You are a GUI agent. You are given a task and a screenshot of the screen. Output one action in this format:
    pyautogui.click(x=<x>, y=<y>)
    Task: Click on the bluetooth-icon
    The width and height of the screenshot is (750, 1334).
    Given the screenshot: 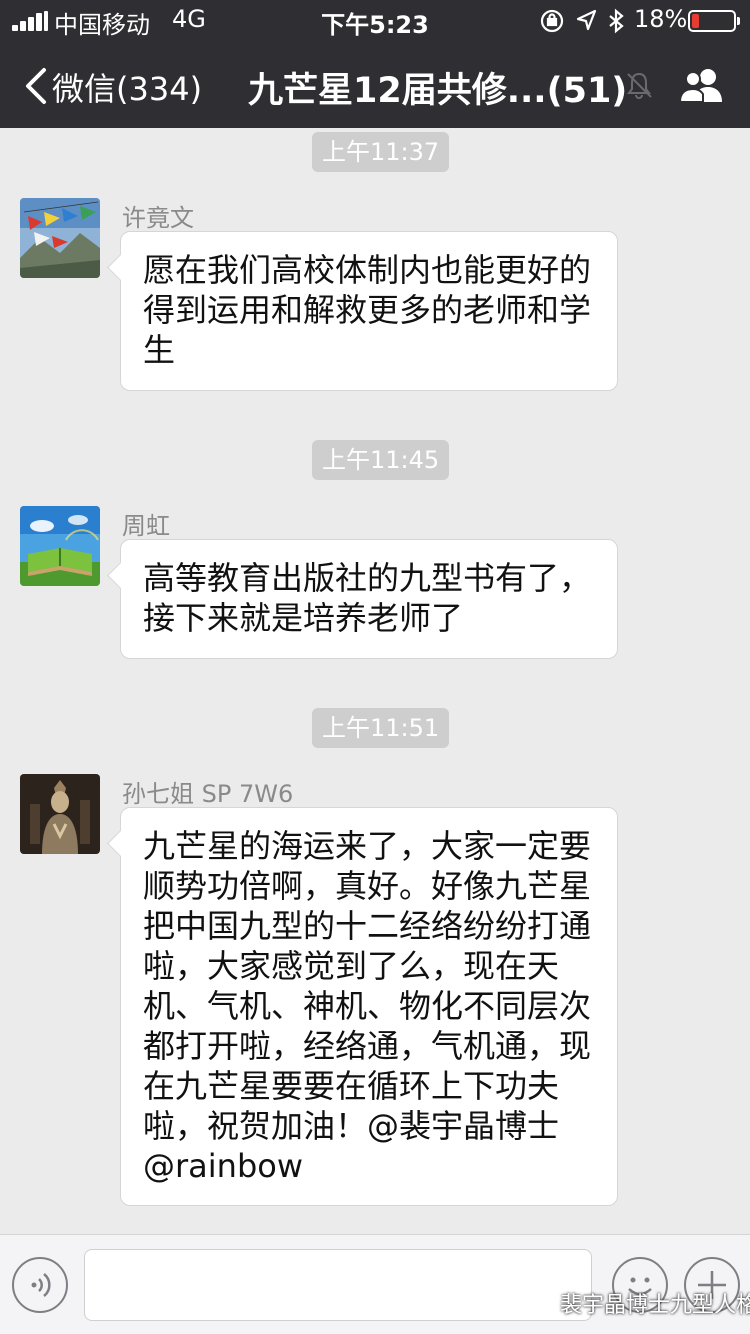 What is the action you would take?
    pyautogui.click(x=616, y=21)
    